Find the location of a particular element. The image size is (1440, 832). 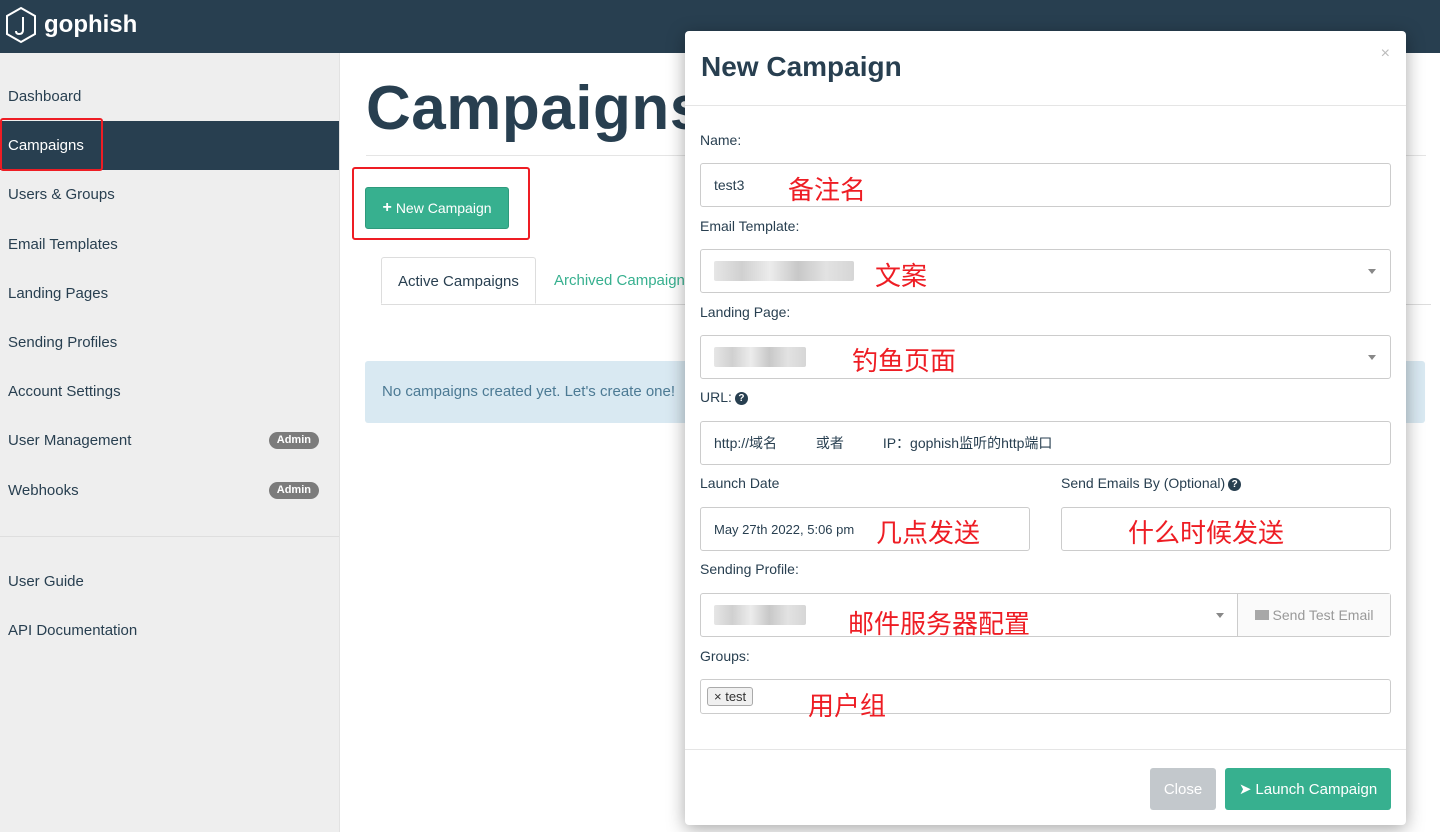

brand-name: gophish is located at coordinates (91, 24).